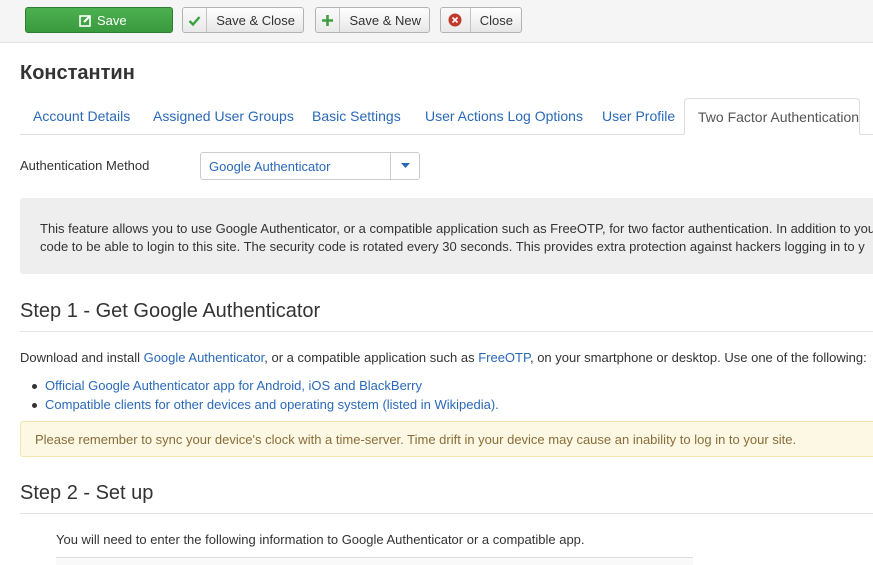 Image resolution: width=873 pixels, height=565 pixels. I want to click on save-button-label: Save, so click(112, 20).